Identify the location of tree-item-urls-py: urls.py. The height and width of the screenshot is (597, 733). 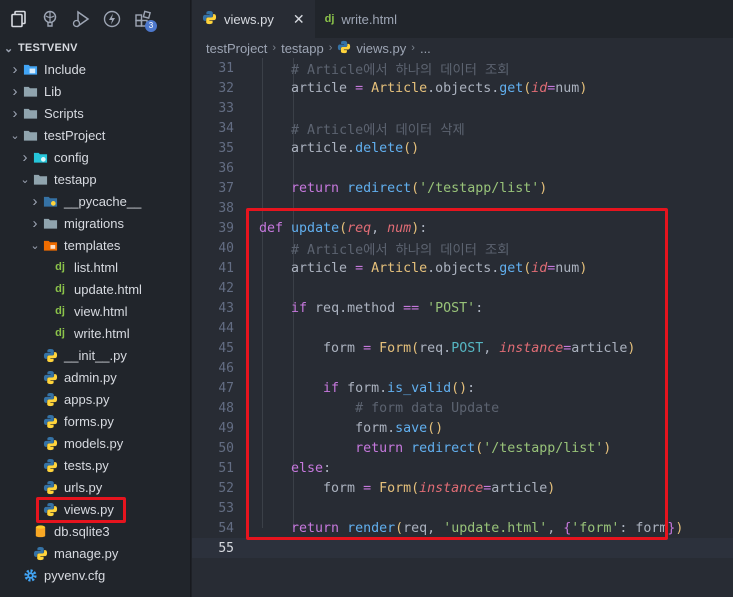
(95, 487).